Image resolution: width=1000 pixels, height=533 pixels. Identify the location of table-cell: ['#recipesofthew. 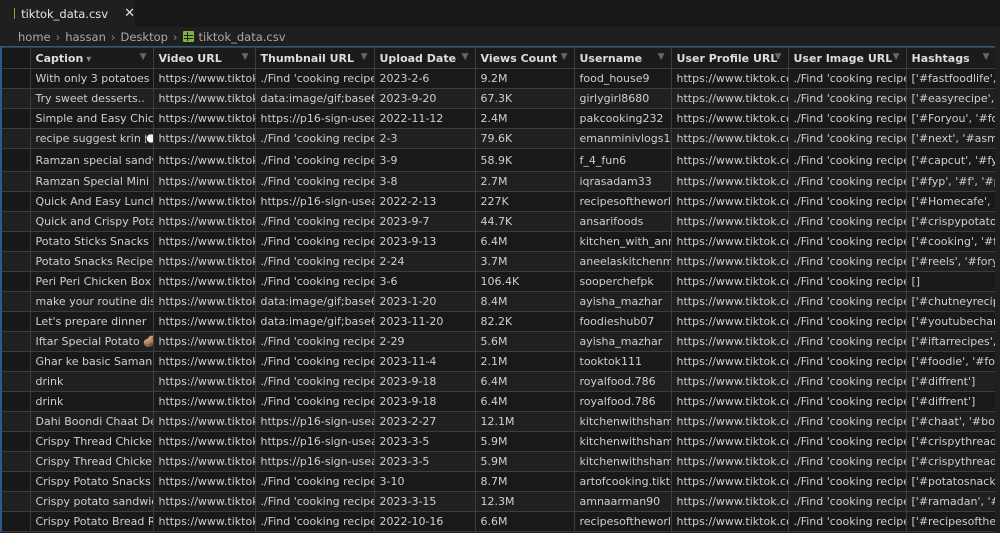
(951, 521).